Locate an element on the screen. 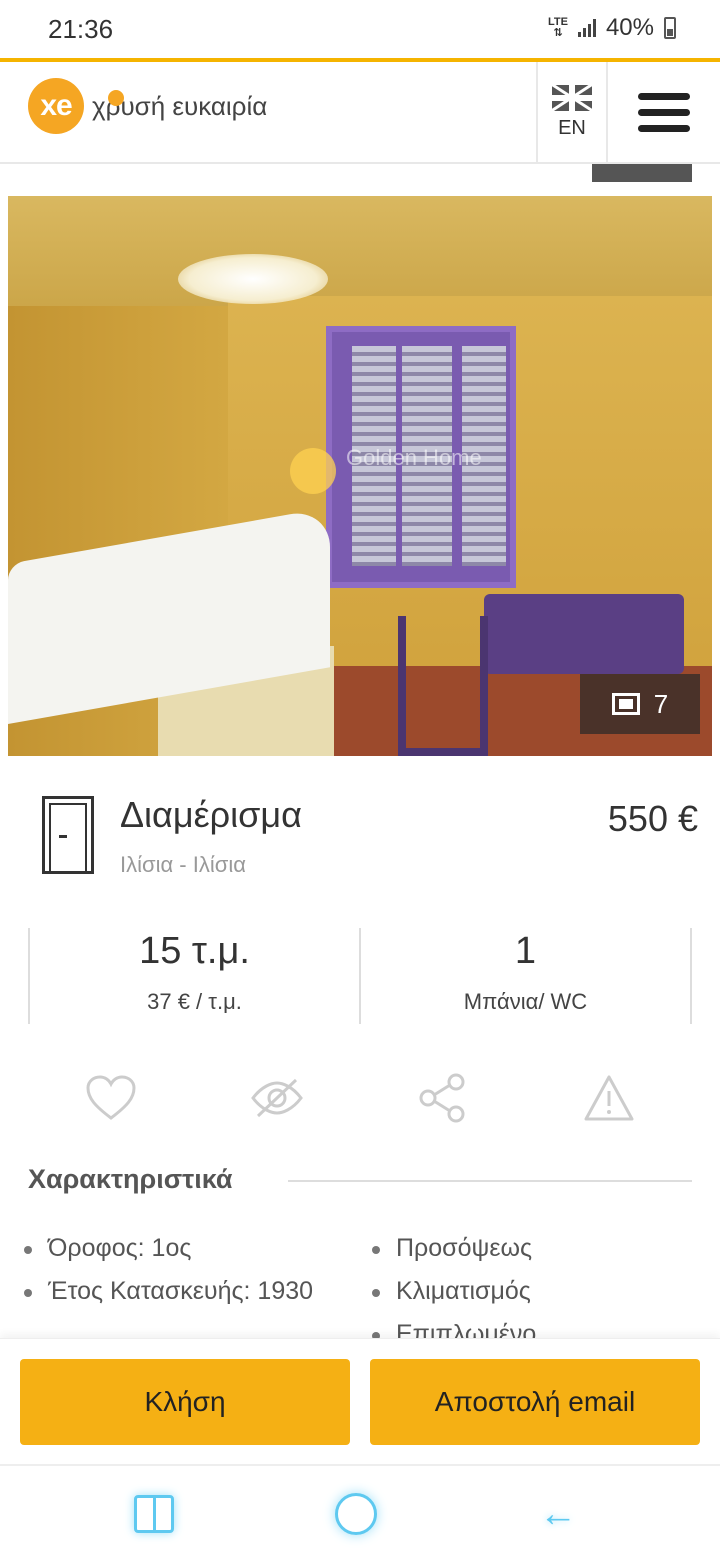  language-button: EN is located at coordinates (572, 112).